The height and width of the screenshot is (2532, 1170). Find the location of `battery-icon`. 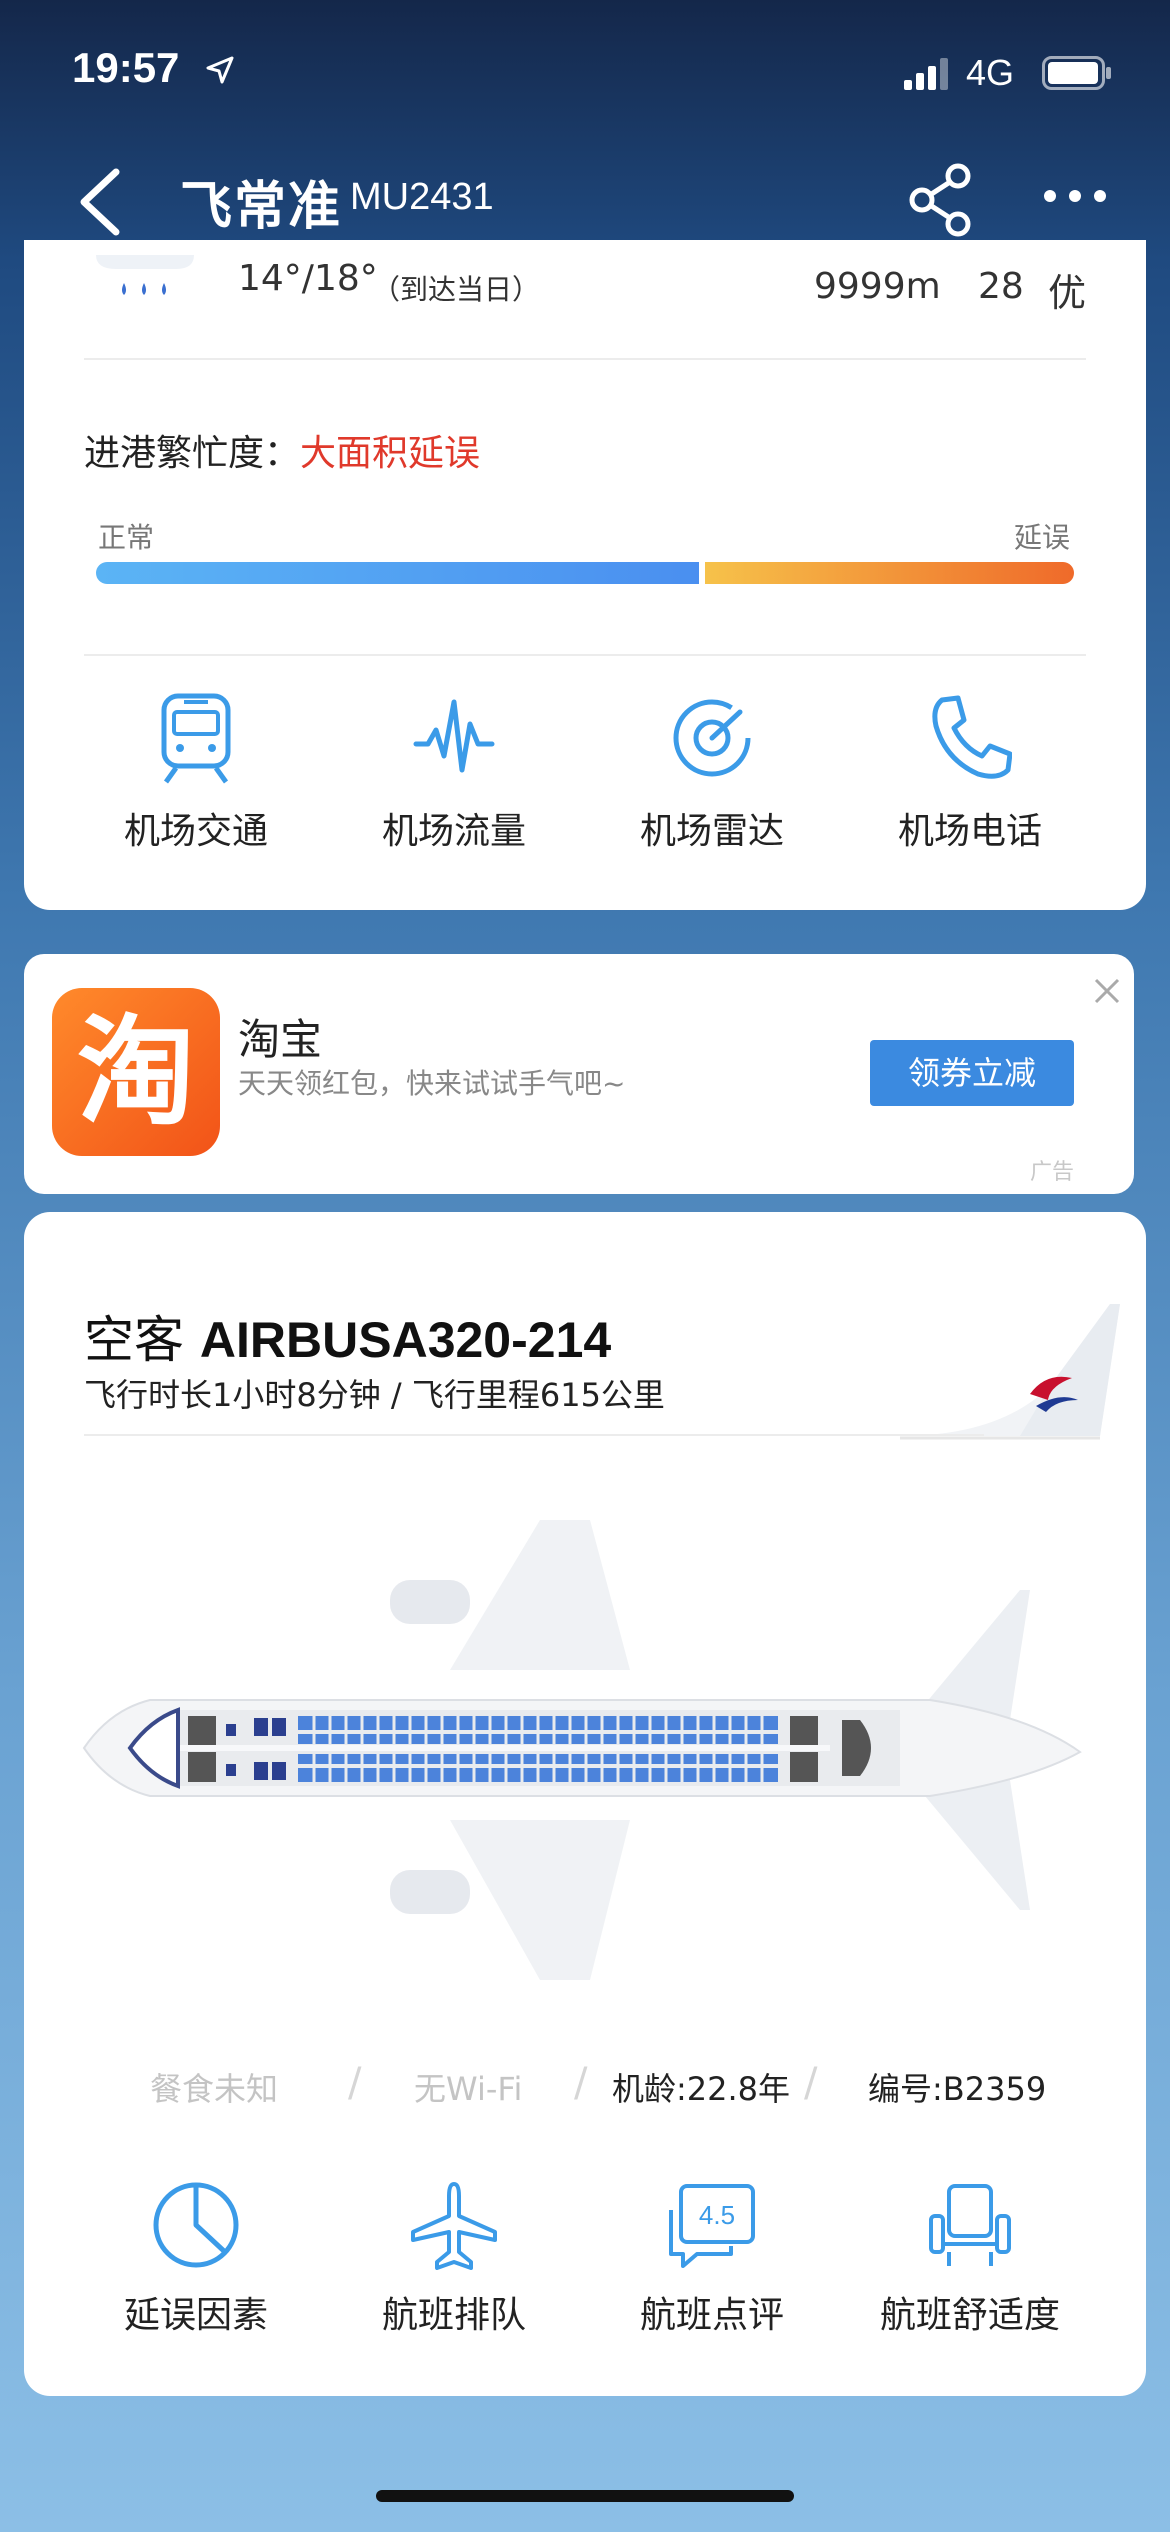

battery-icon is located at coordinates (1076, 73).